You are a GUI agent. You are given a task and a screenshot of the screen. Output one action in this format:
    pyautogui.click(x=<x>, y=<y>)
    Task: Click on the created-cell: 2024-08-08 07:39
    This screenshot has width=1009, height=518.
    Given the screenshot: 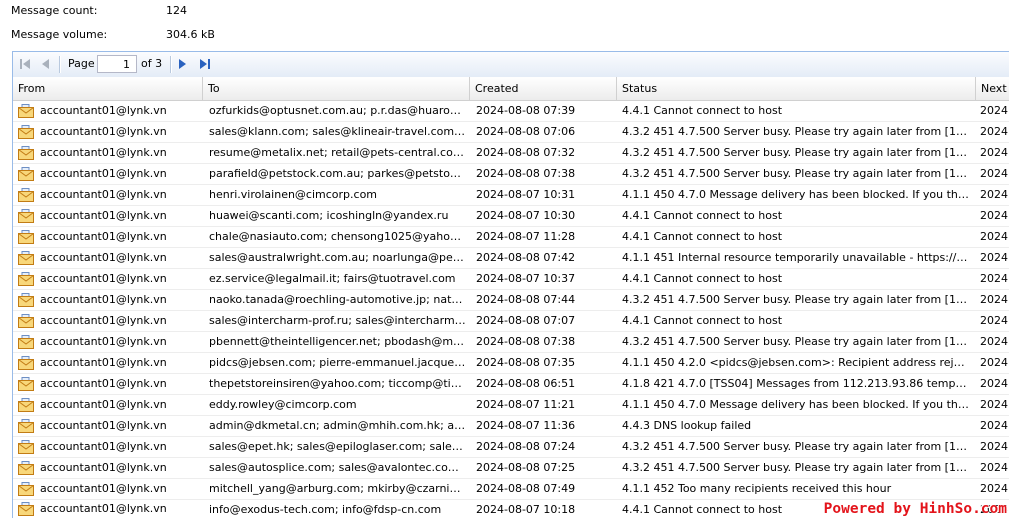 What is the action you would take?
    pyautogui.click(x=526, y=110)
    